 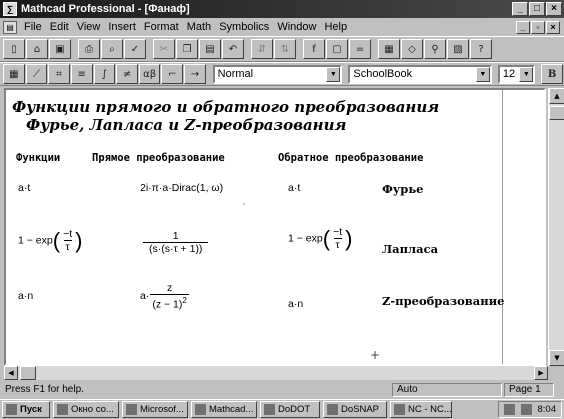 What do you see at coordinates (59, 27) in the screenshot?
I see `menu-edit: Edit` at bounding box center [59, 27].